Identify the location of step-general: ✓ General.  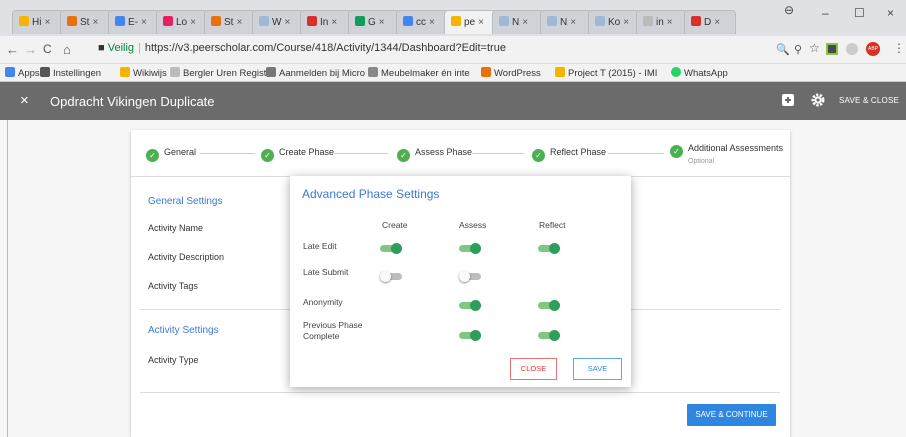
(171, 154).